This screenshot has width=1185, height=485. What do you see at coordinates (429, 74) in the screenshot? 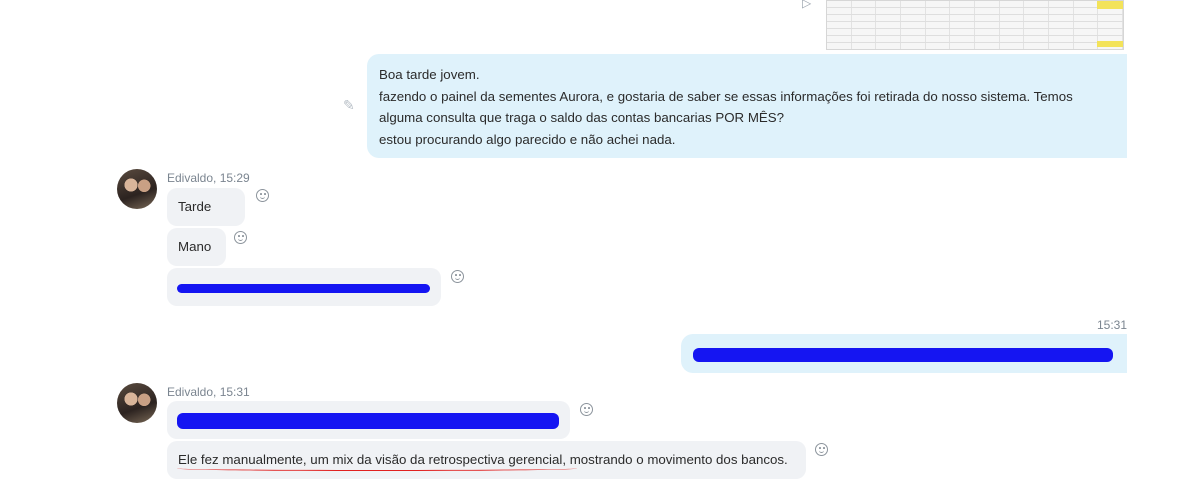
I see `message-line: Boa tarde jovem.` at bounding box center [429, 74].